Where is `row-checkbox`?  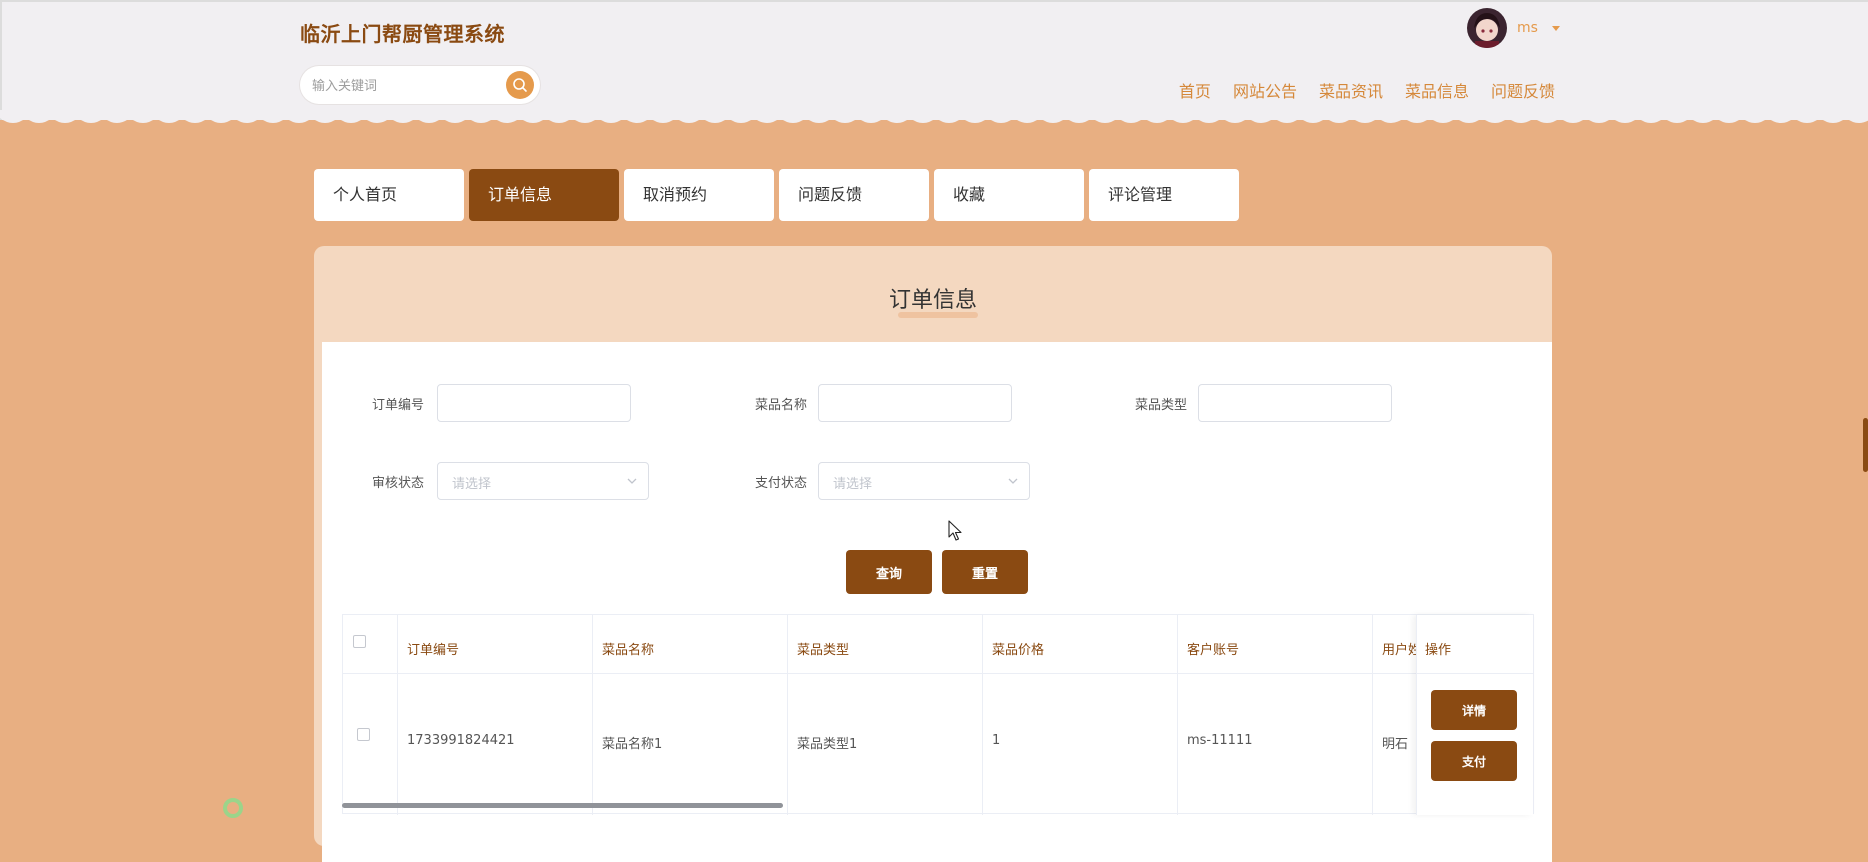 row-checkbox is located at coordinates (363, 734).